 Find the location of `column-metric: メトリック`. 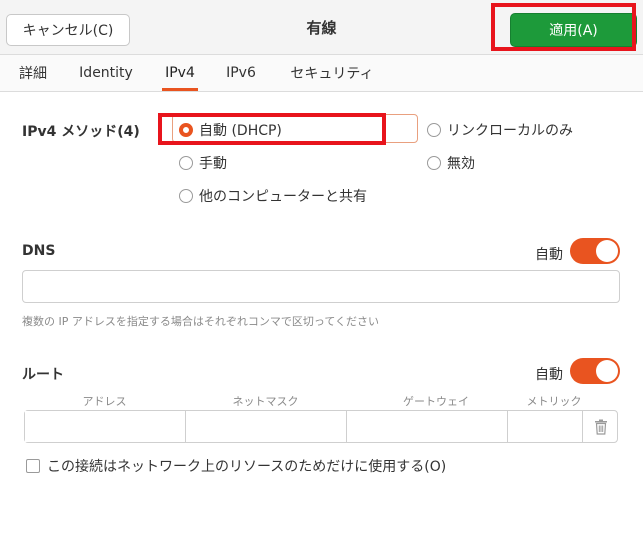

column-metric: メトリック is located at coordinates (554, 401).